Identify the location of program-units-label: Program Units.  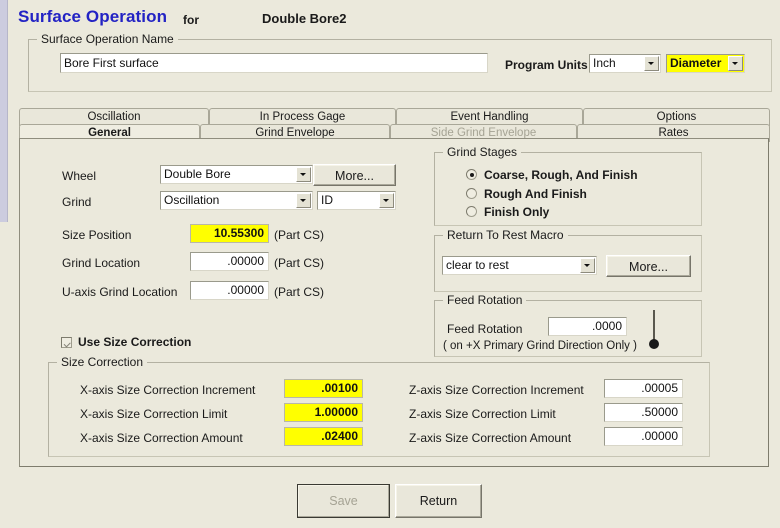
(546, 65).